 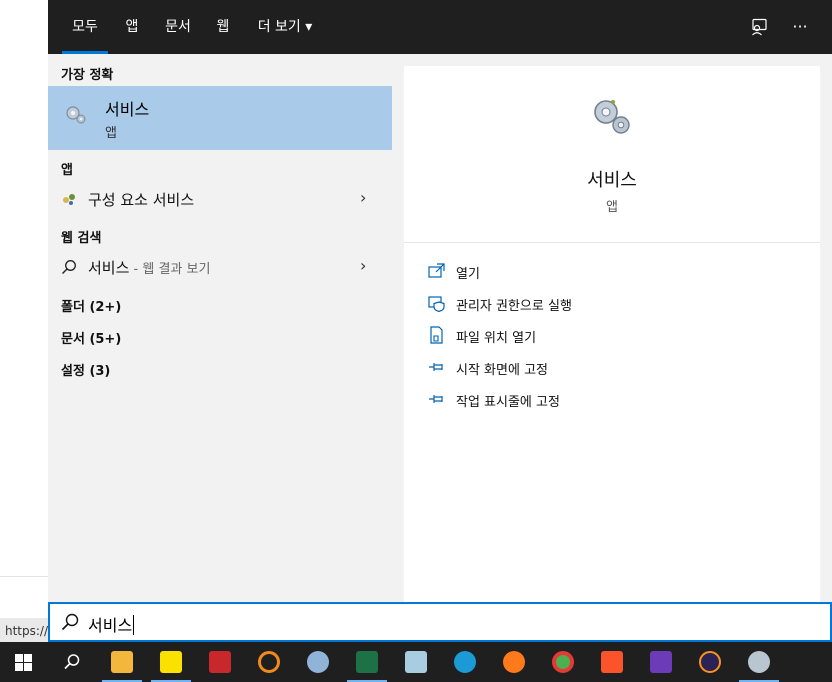 What do you see at coordinates (318, 662) in the screenshot?
I see `paint-icon` at bounding box center [318, 662].